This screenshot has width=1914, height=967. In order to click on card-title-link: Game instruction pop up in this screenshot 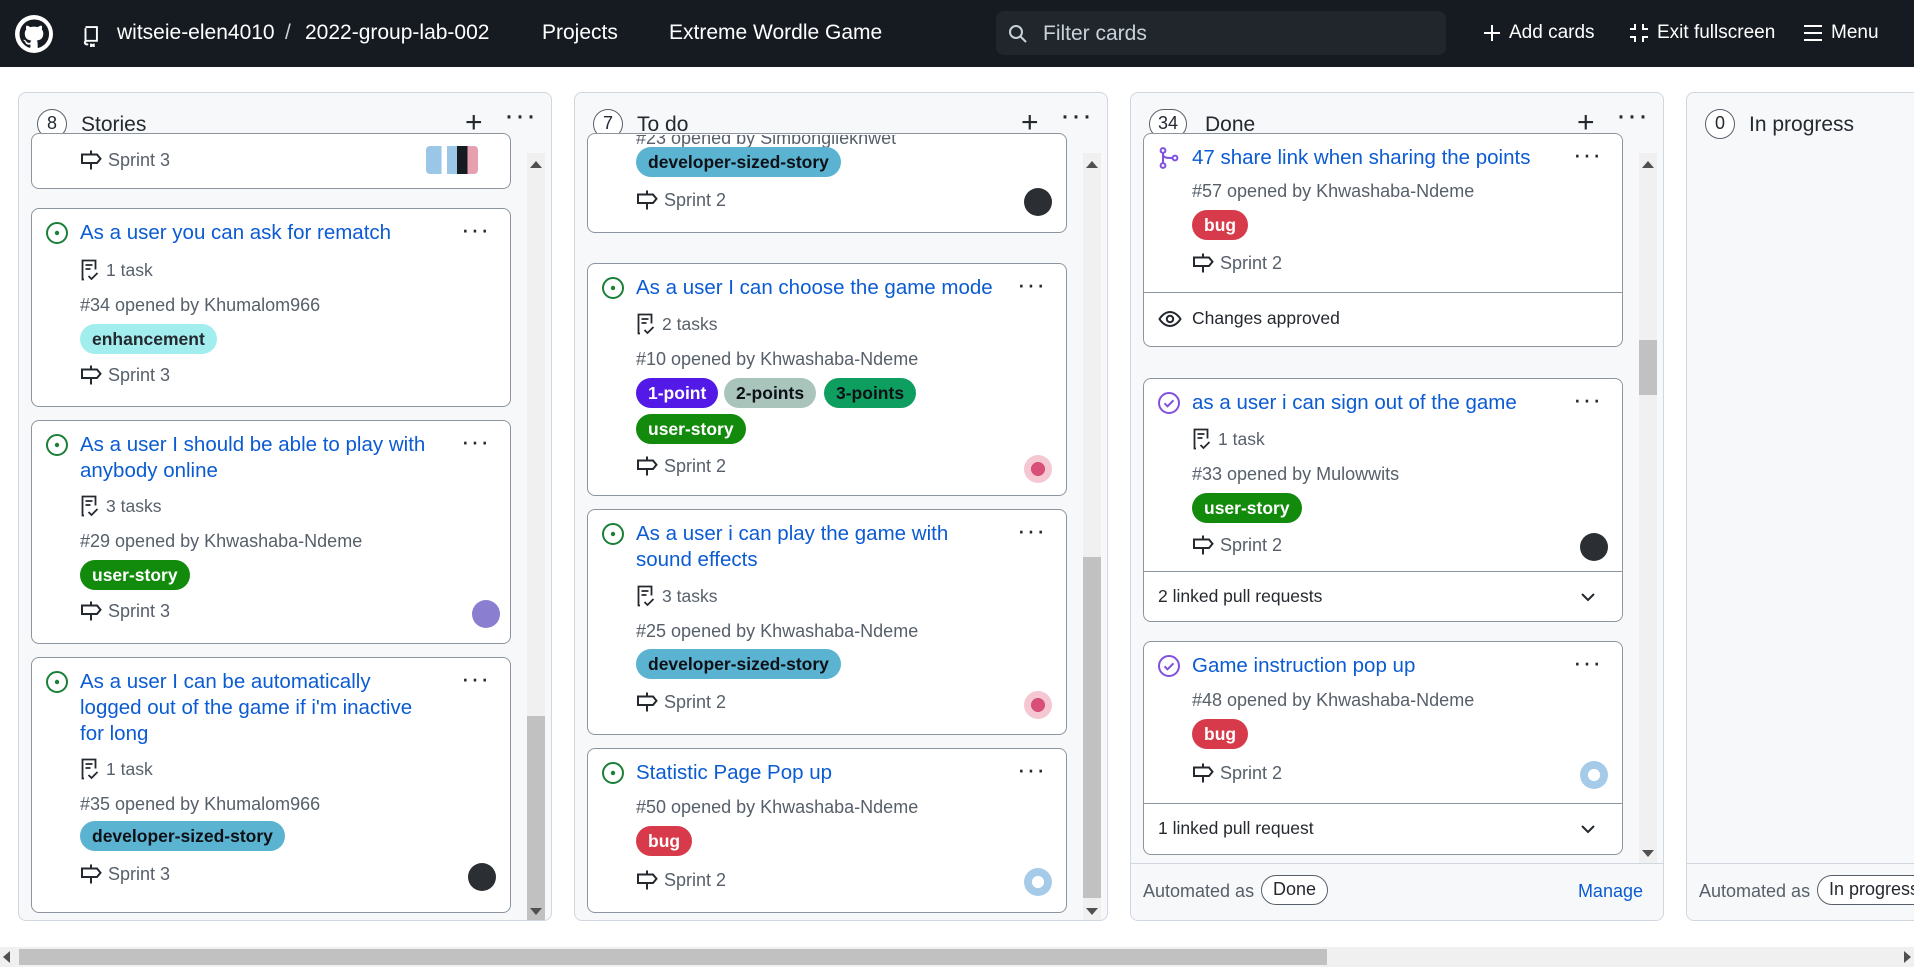, I will do `click(1303, 666)`.